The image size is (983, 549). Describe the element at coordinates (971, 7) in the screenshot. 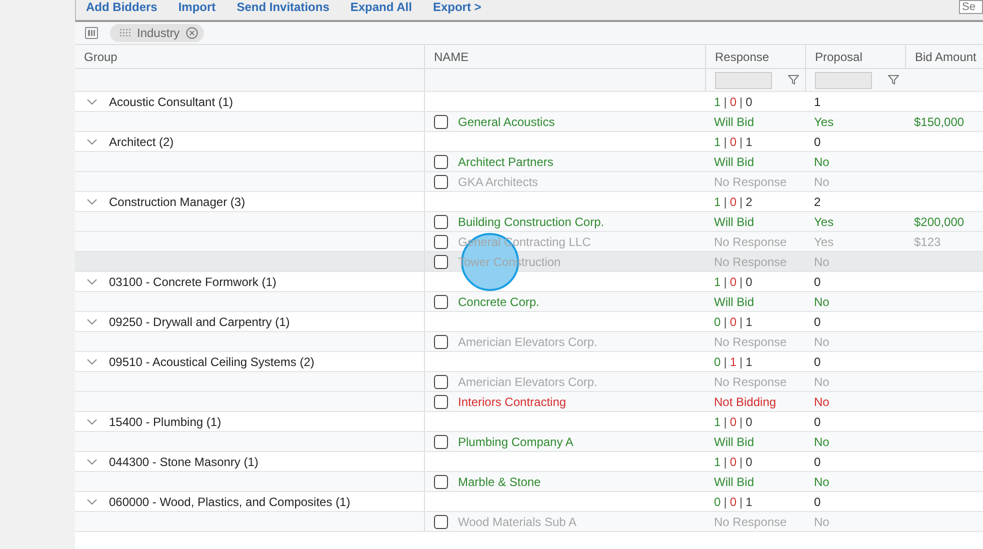

I see `search-field: Se` at that location.